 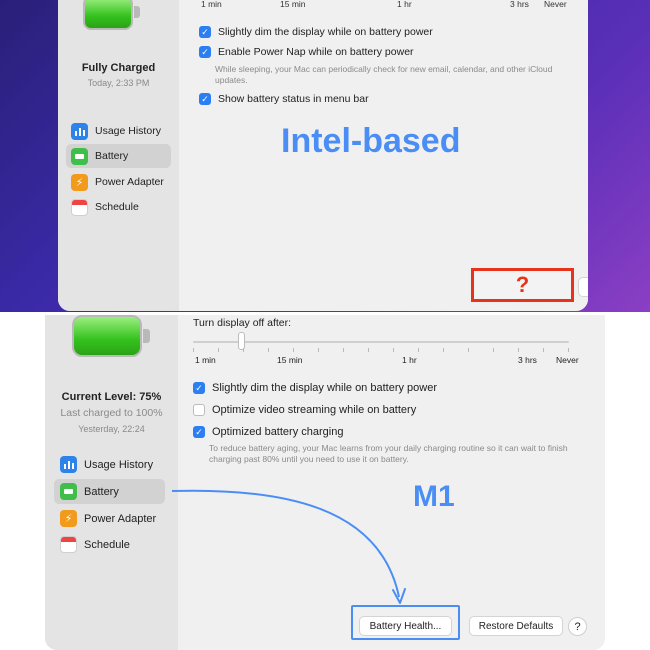 What do you see at coordinates (381, 342) in the screenshot?
I see `display-off-slider` at bounding box center [381, 342].